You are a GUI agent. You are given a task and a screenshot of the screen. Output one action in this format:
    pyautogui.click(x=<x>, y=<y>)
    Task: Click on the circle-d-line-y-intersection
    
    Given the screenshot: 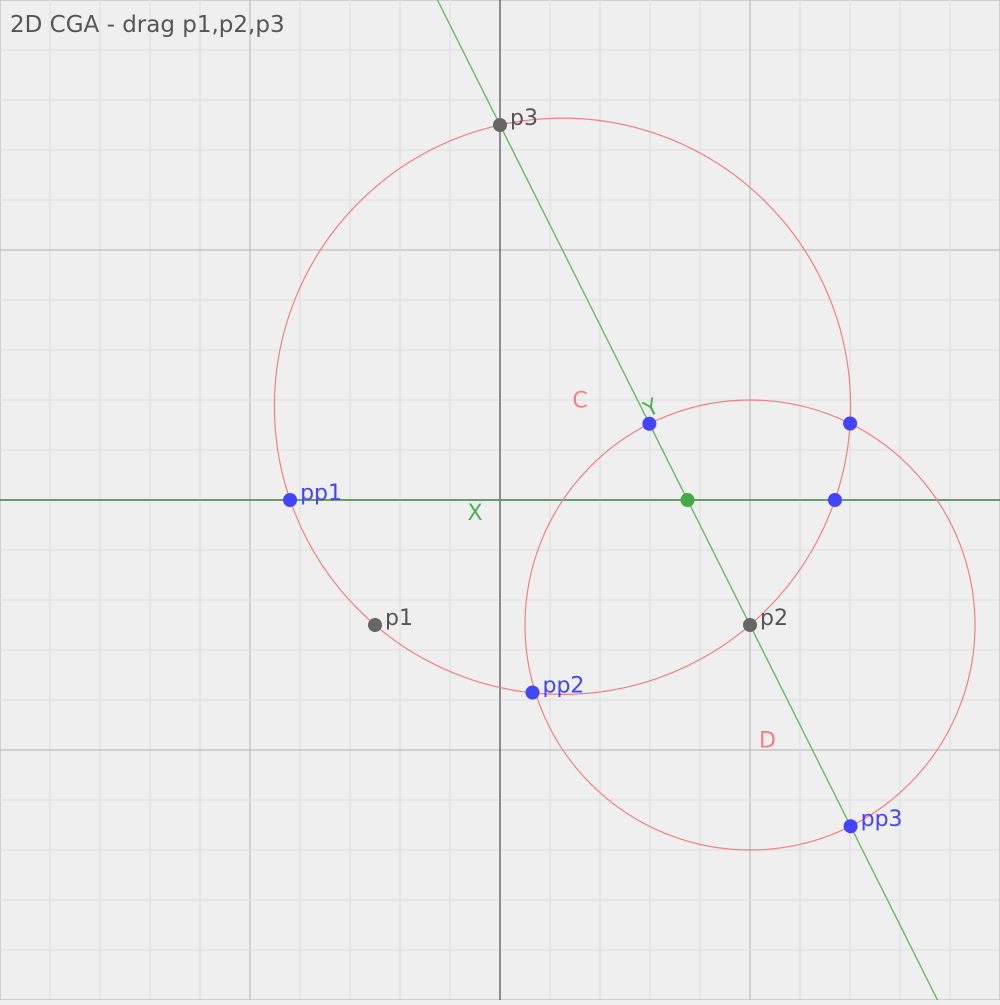 What is the action you would take?
    pyautogui.click(x=649, y=423)
    